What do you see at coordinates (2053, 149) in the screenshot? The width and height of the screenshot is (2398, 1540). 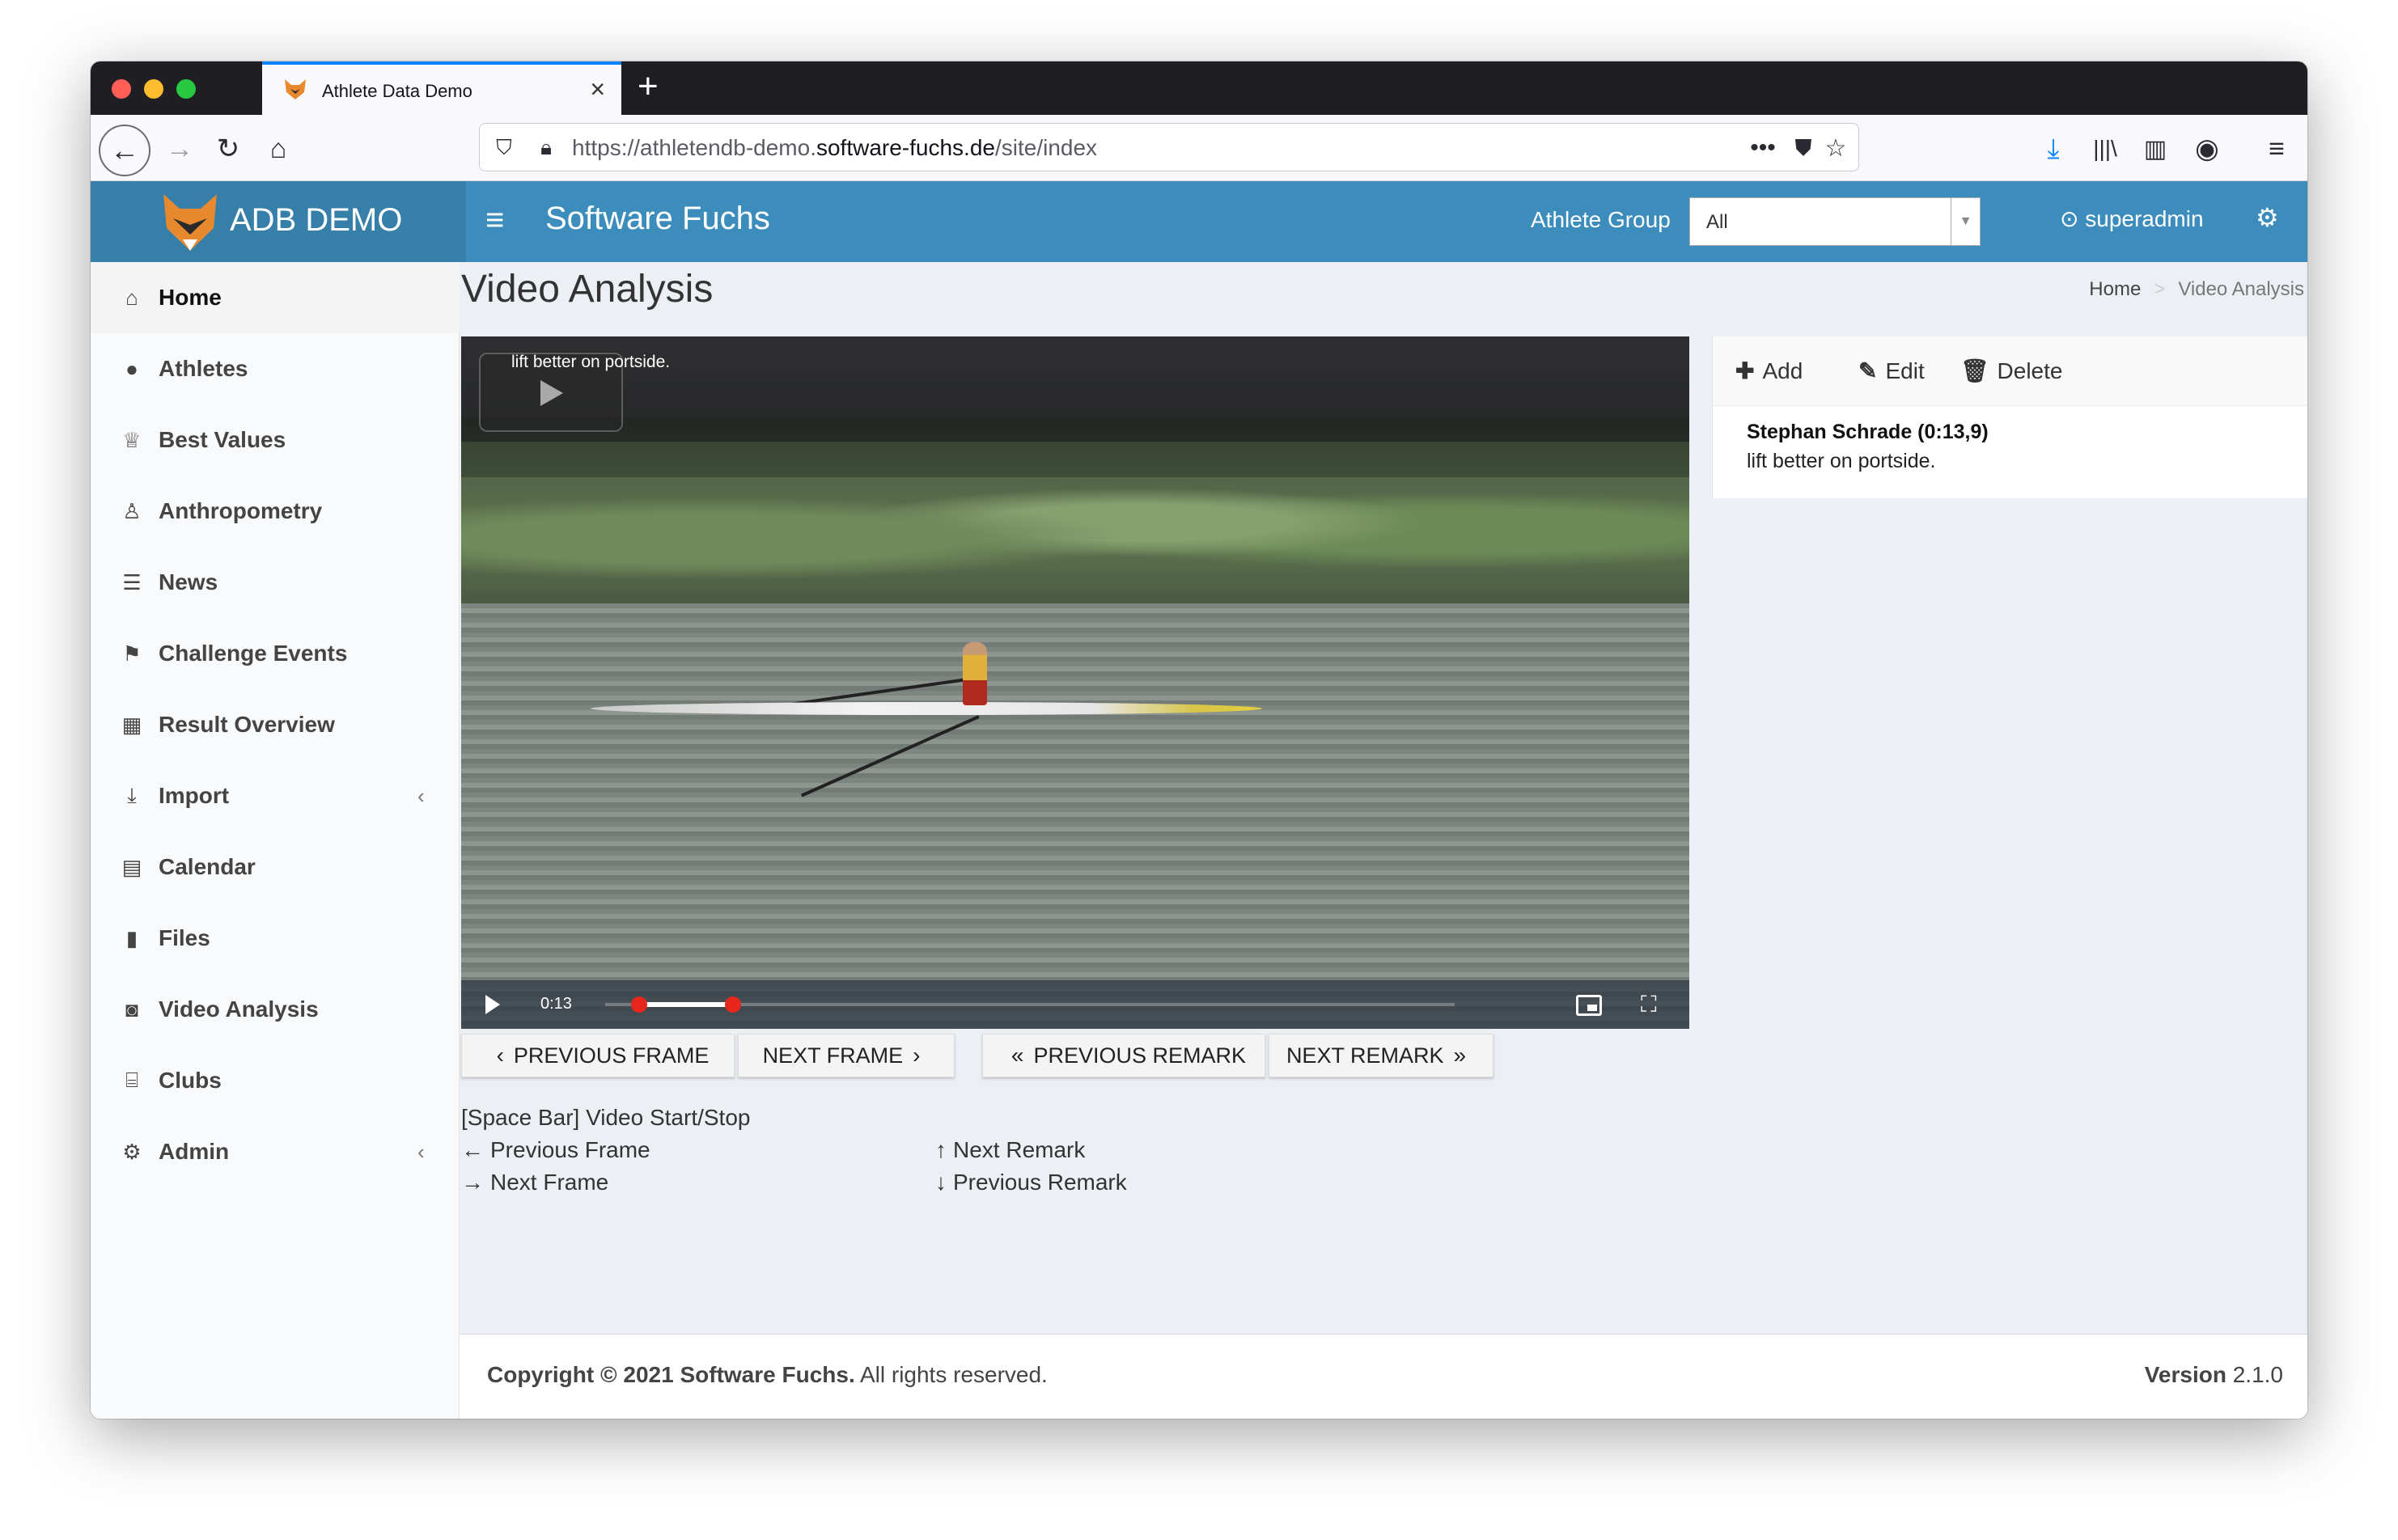 I see `downloads-icon: ⤓` at bounding box center [2053, 149].